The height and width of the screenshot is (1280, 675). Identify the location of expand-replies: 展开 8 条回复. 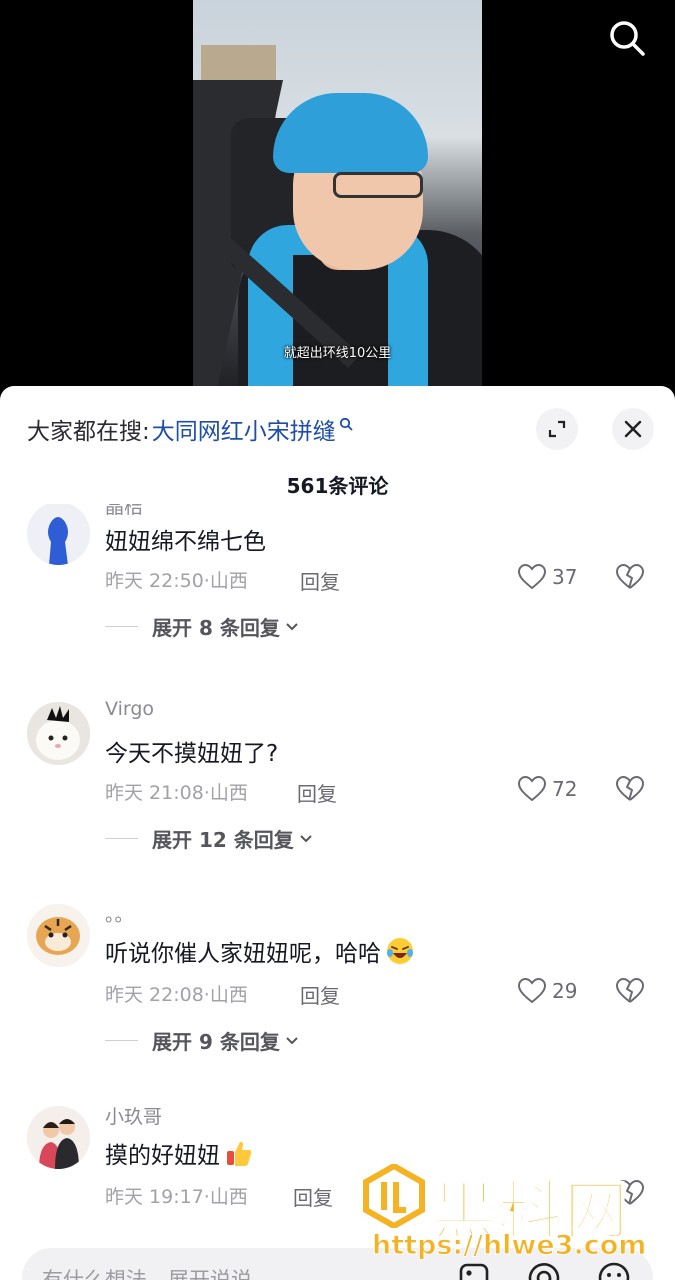
(202, 626).